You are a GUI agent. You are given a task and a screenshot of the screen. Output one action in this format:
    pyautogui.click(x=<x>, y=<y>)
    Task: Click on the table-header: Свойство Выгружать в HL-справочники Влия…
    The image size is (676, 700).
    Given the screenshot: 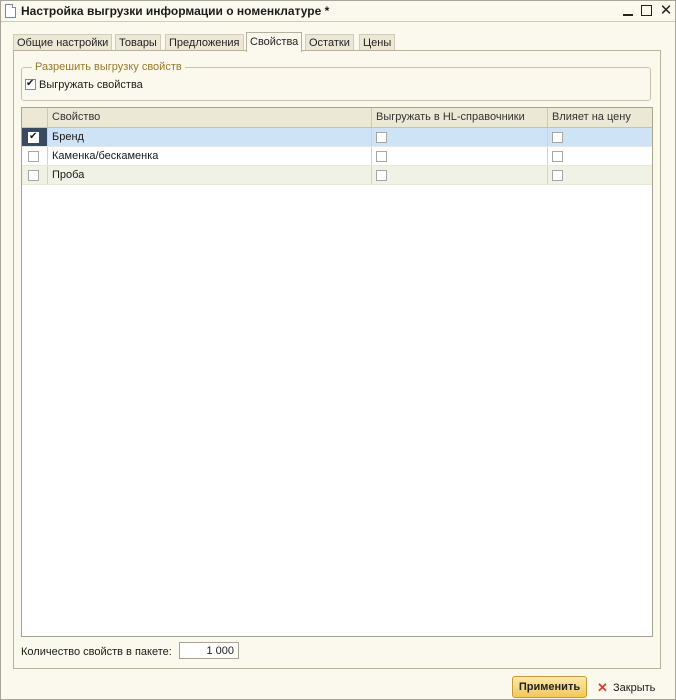 What is the action you would take?
    pyautogui.click(x=337, y=118)
    